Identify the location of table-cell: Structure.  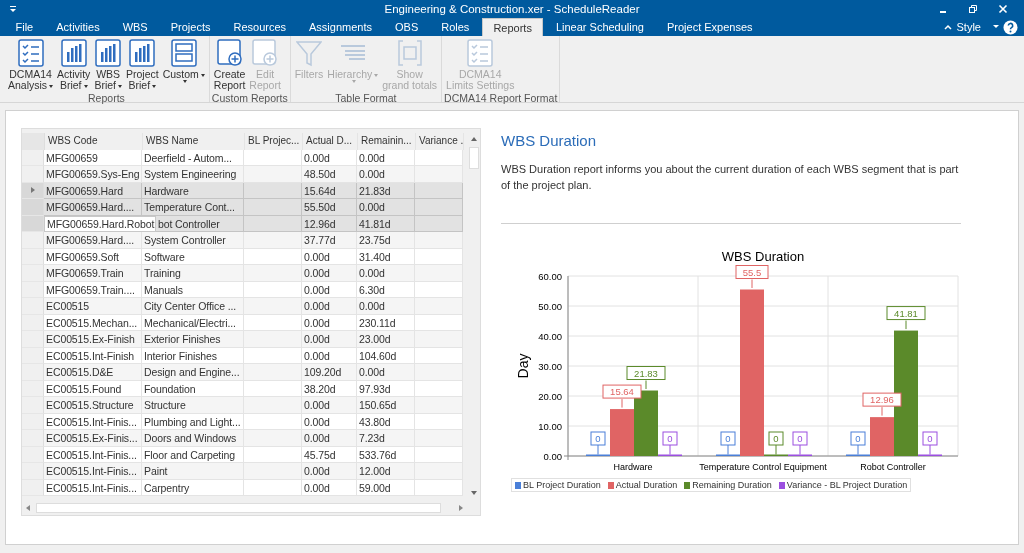
(193, 405).